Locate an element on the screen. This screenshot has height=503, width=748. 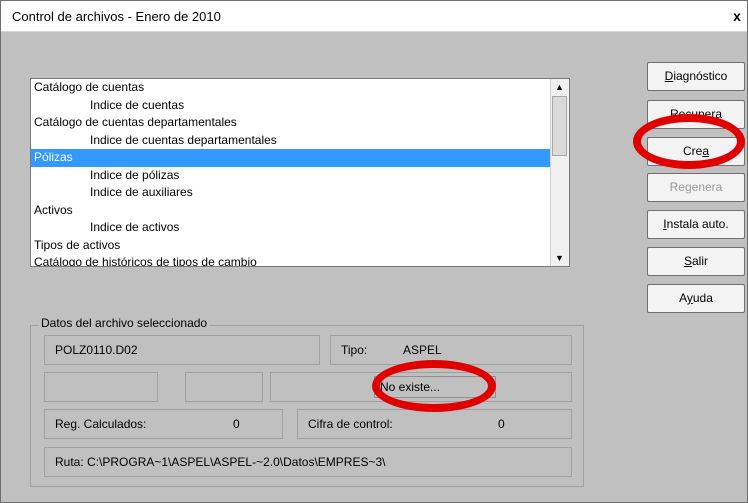
cifra-control-label: Cifra de control: is located at coordinates (350, 424).